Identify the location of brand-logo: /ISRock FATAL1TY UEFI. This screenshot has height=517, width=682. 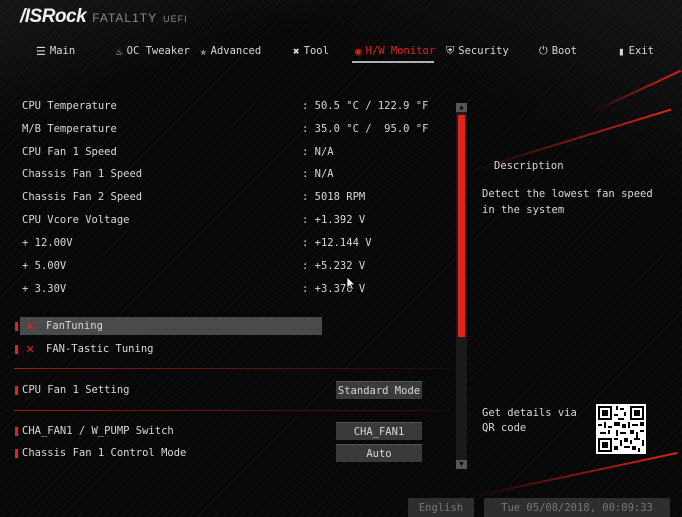
(104, 16).